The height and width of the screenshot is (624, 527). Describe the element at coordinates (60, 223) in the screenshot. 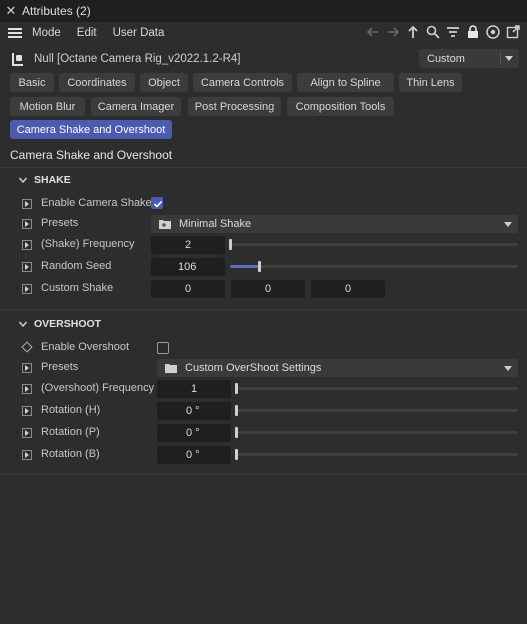

I see `shake-presets-label: Presets` at that location.